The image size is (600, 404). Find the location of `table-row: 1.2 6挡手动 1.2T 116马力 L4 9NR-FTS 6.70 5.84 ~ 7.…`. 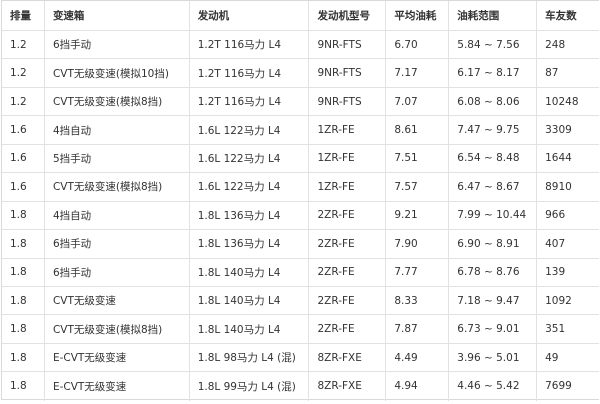

table-row: 1.2 6挡手动 1.2T 116马力 L4 9NR-FTS 6.70 5.84 ~ 7.… is located at coordinates (300, 45).